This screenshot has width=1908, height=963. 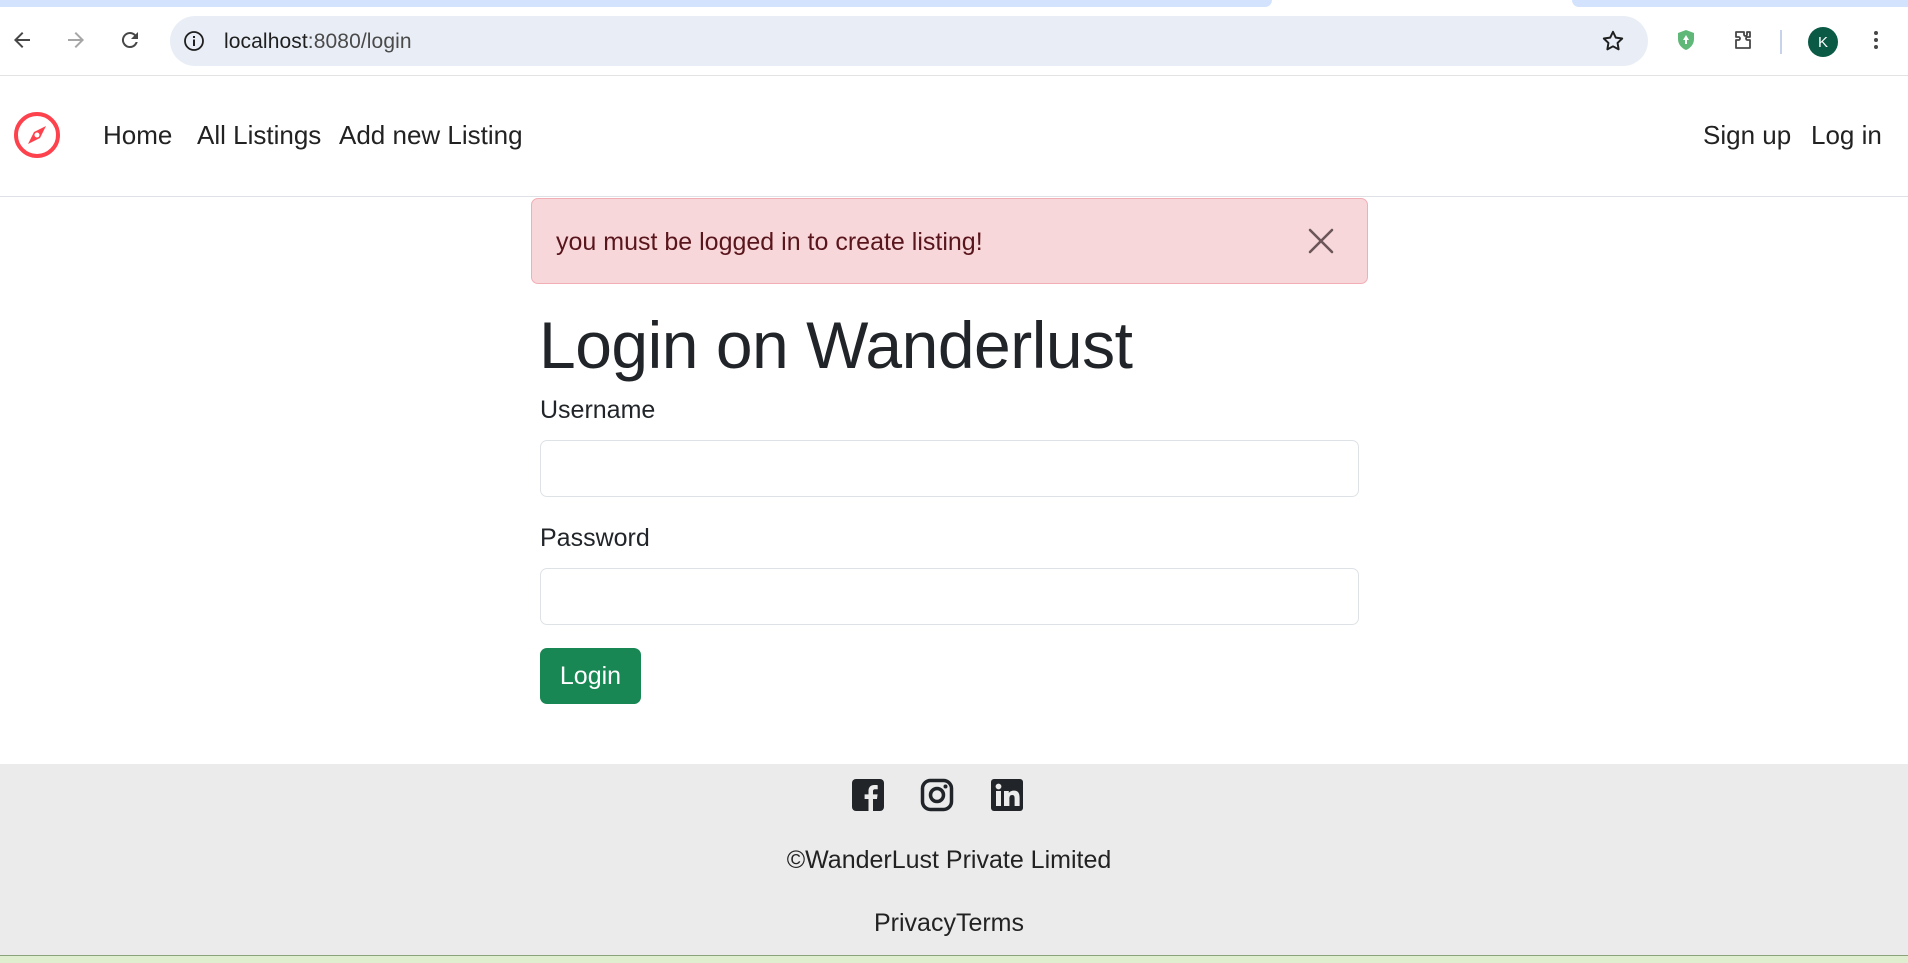 What do you see at coordinates (137, 135) in the screenshot?
I see `nav-link-home: Home` at bounding box center [137, 135].